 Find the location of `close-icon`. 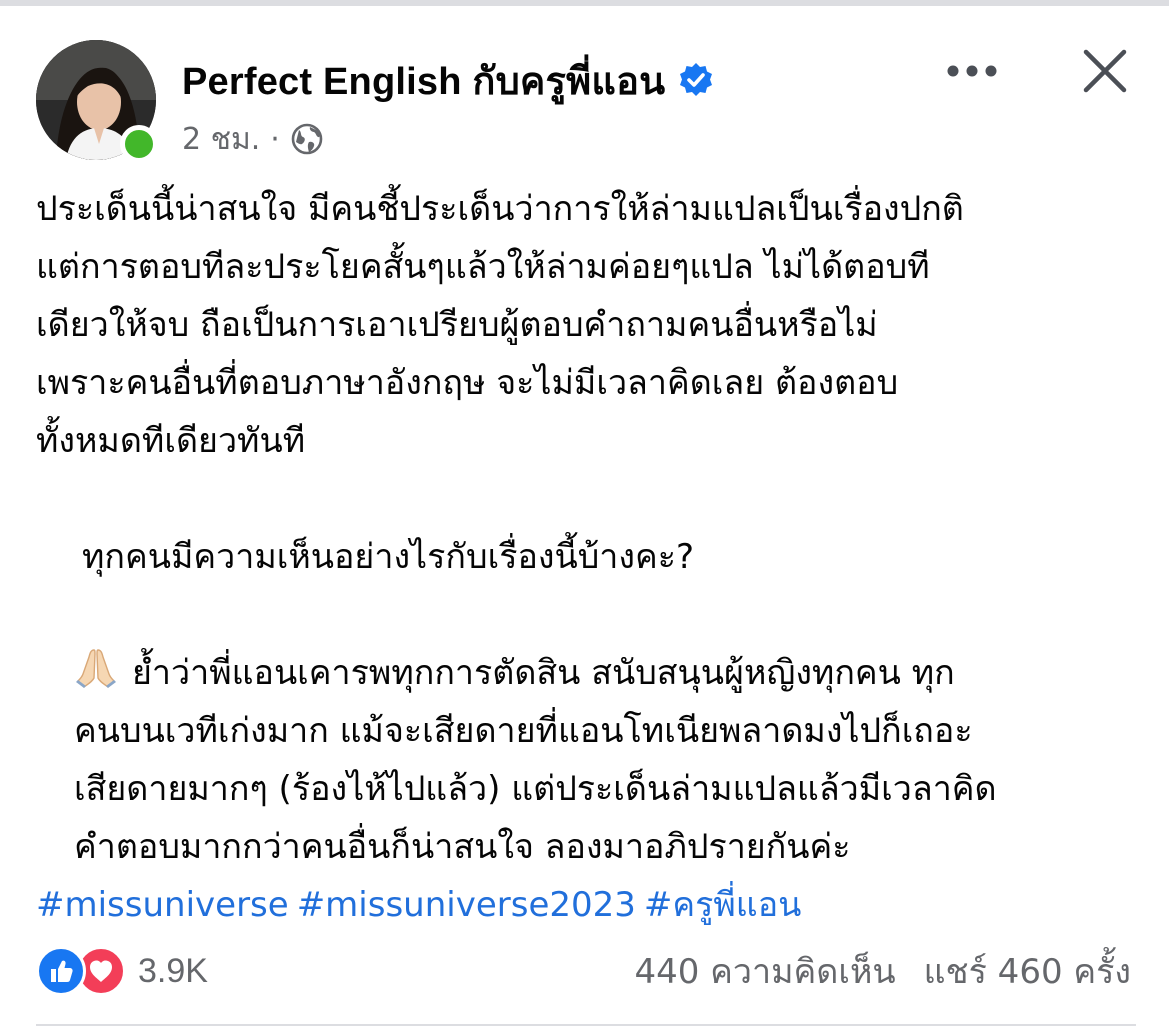

close-icon is located at coordinates (1105, 71).